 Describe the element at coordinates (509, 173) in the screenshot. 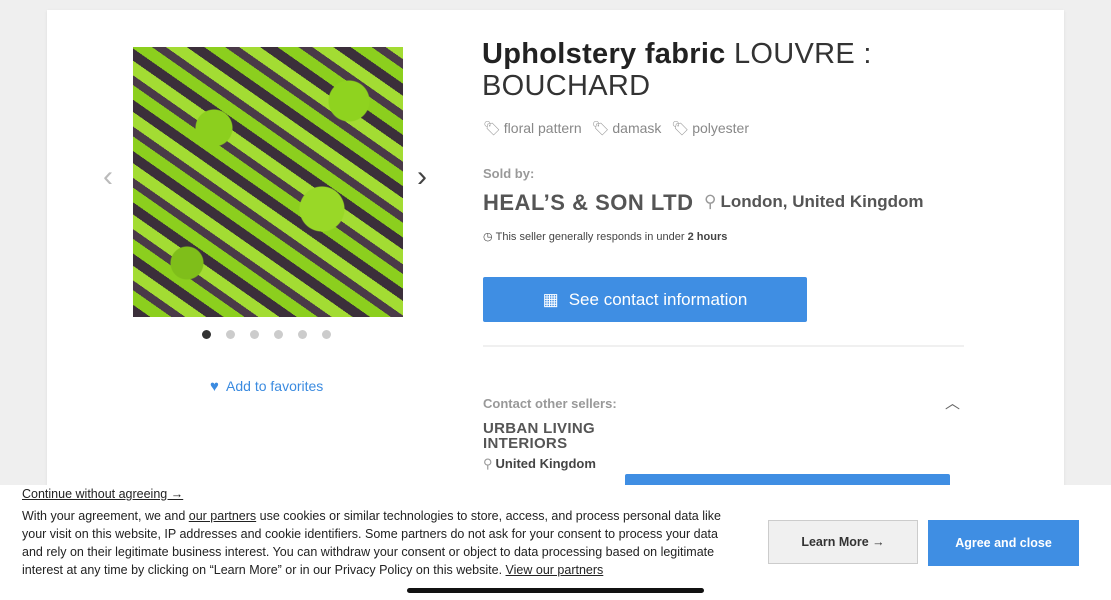

I see `sold-by-label: Sold by:` at that location.